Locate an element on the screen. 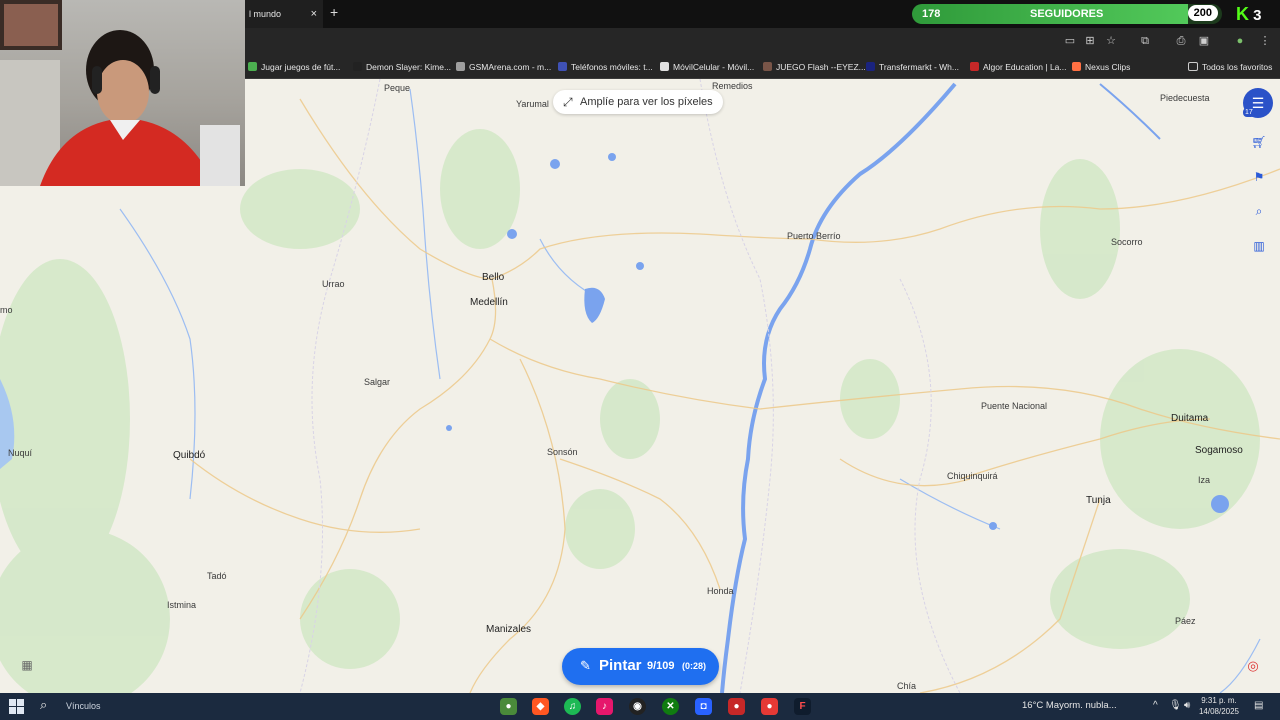 This screenshot has width=1280, height=720. app-taskbar-icon: ◘ is located at coordinates (703, 706).